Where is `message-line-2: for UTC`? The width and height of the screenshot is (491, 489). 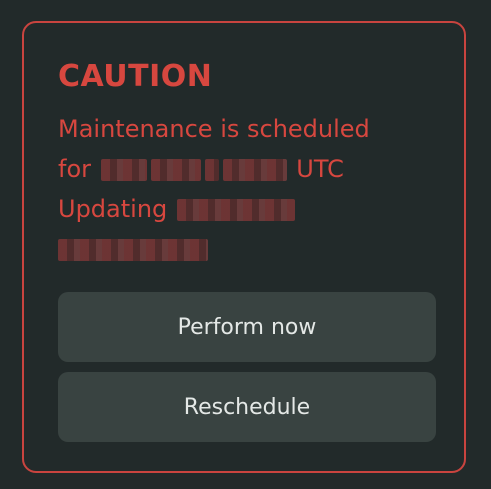
message-line-2: for UTC is located at coordinates (243, 169).